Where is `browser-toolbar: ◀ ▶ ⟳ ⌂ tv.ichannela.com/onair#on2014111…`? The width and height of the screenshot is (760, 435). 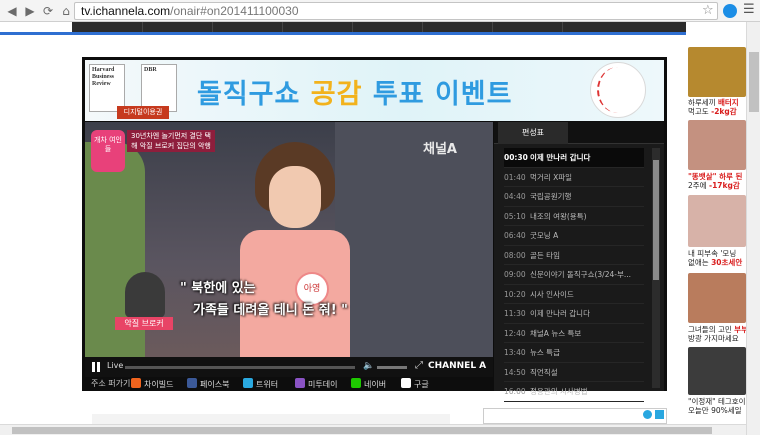 browser-toolbar: ◀ ▶ ⟳ ⌂ tv.ichannela.com/onair#on2014111… is located at coordinates (380, 11).